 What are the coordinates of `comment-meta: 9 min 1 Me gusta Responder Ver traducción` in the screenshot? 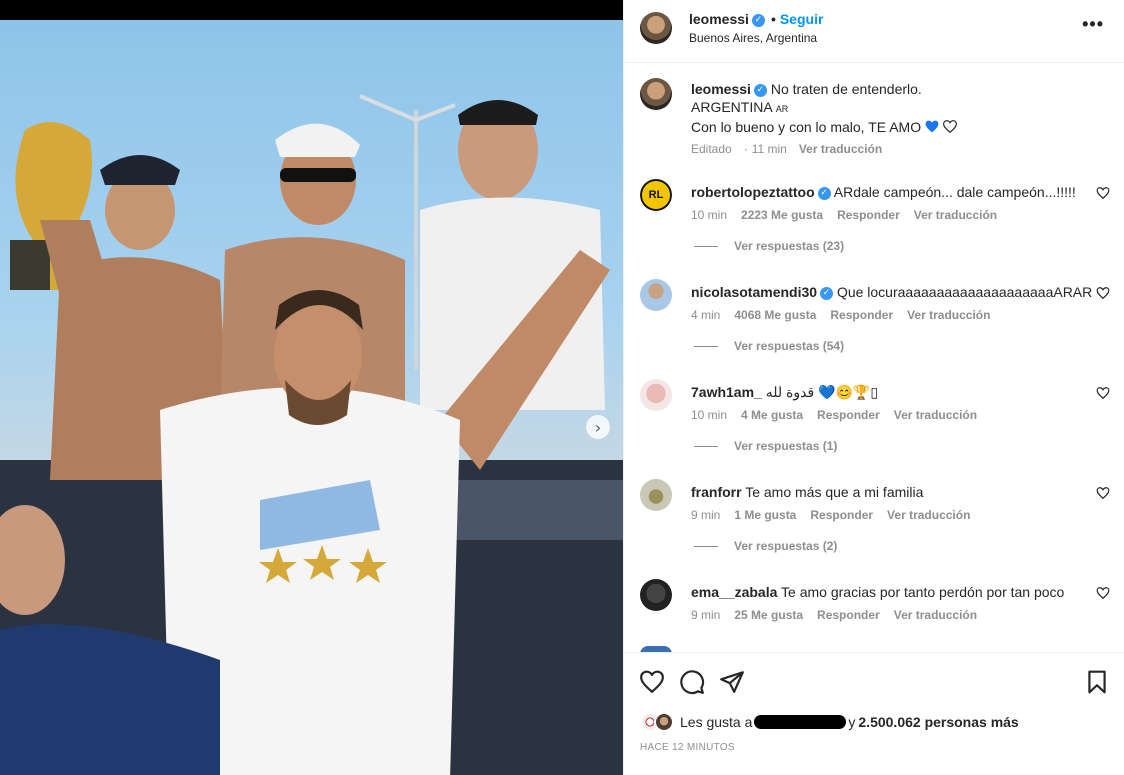 It's located at (837, 515).